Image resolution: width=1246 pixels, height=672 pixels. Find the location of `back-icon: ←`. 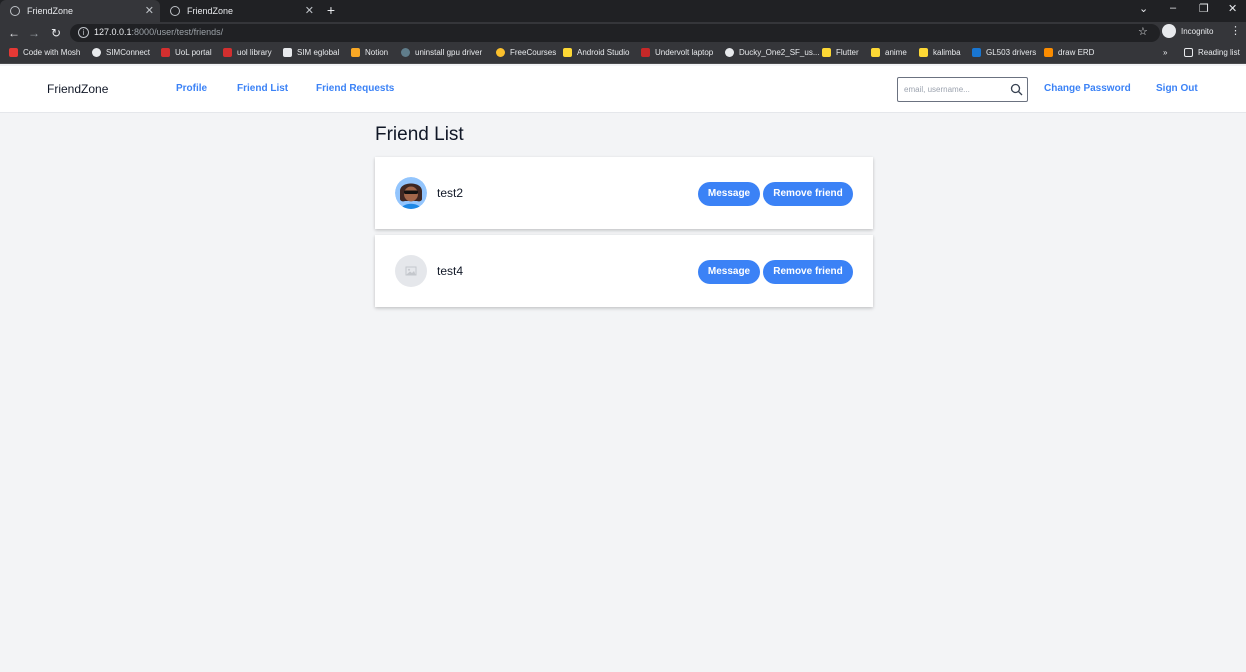

back-icon: ← is located at coordinates (14, 33).